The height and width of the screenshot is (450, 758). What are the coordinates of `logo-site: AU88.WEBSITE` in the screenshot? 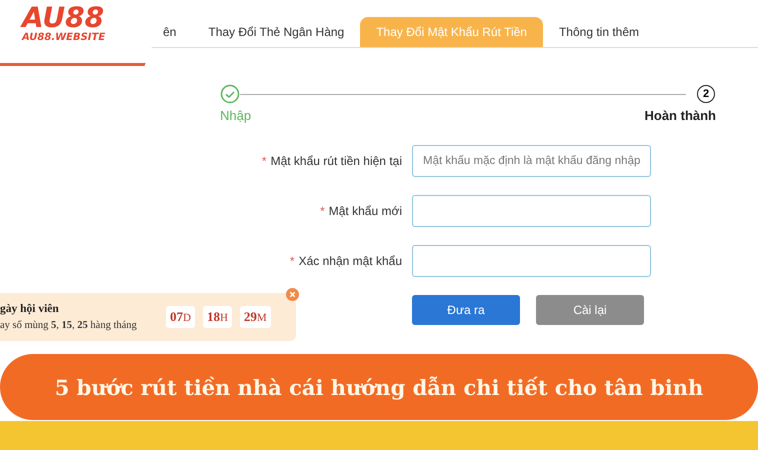 It's located at (64, 37).